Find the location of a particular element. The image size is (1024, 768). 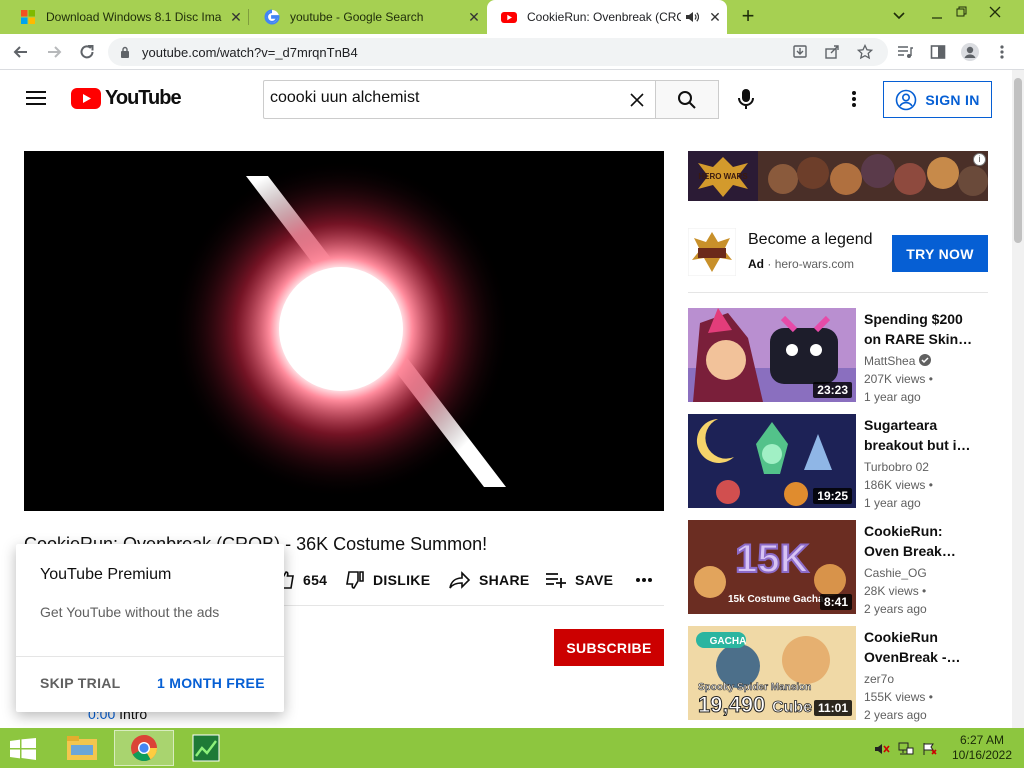

video-thumbnail: 23:23 is located at coordinates (772, 355).